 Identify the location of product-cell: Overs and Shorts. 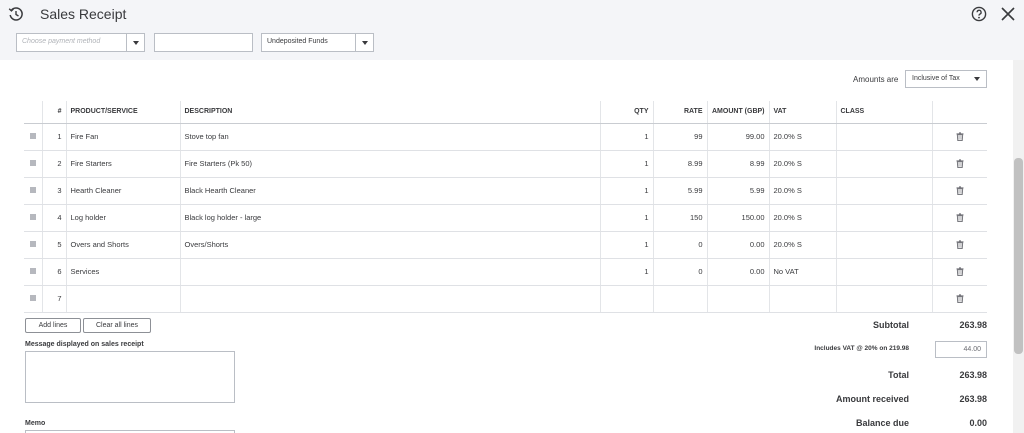
(123, 245).